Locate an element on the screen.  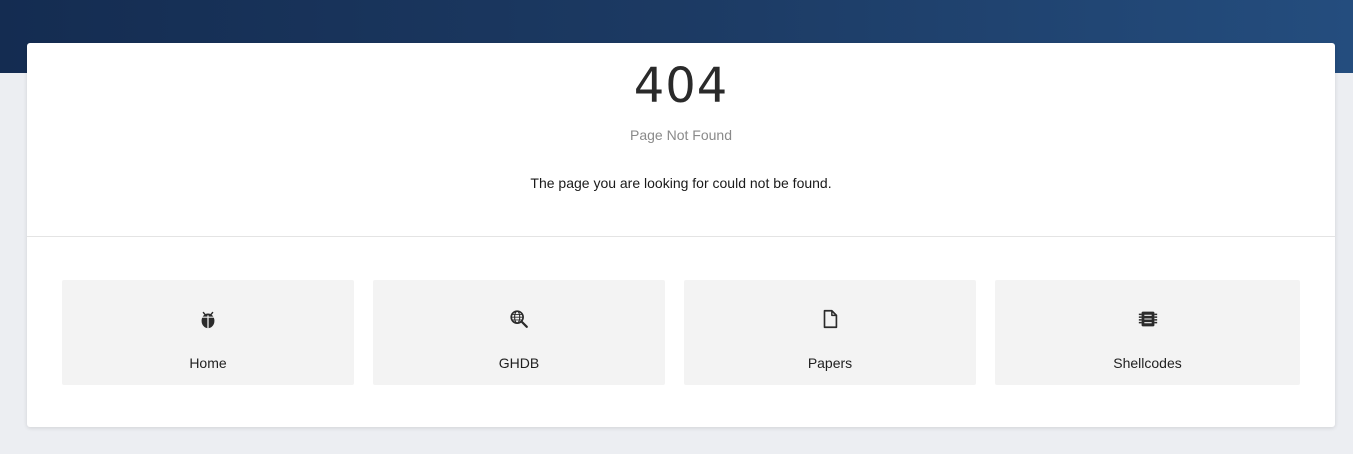
papers-link-label: Papers is located at coordinates (830, 363).